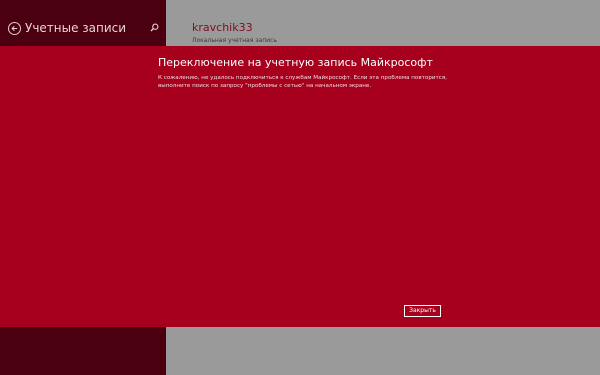 The width and height of the screenshot is (600, 375). What do you see at coordinates (422, 311) in the screenshot?
I see `close-button: Закрыть` at bounding box center [422, 311].